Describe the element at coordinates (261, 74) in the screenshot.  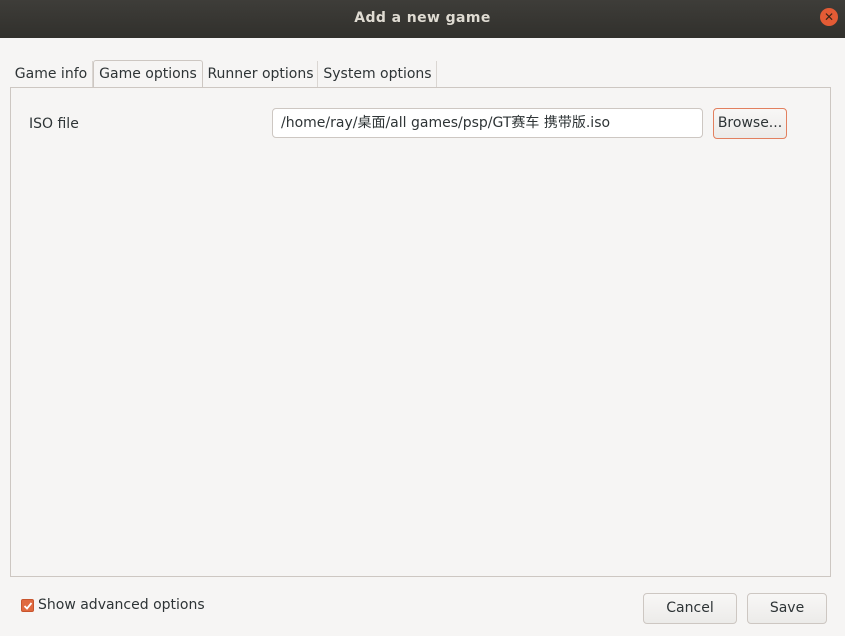
I see `tab-runner-options: Runner options` at that location.